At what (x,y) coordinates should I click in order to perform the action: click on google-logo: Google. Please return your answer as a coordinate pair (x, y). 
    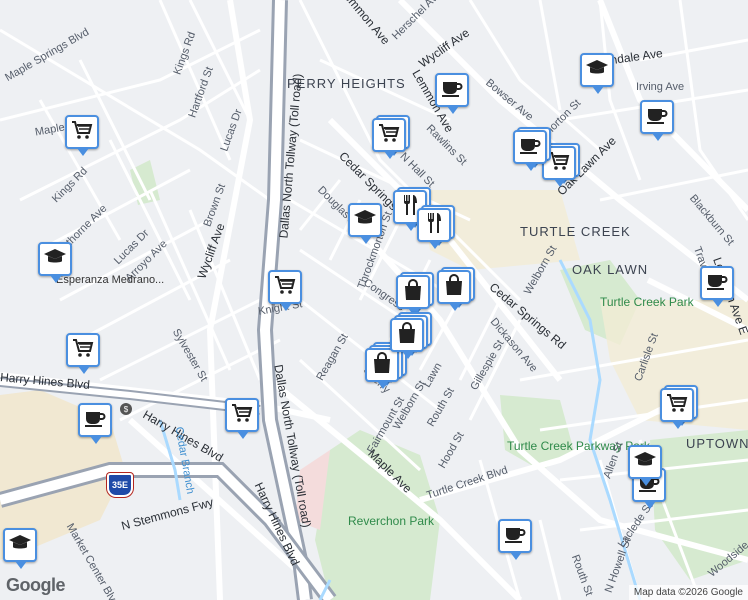
    Looking at the image, I should click on (36, 585).